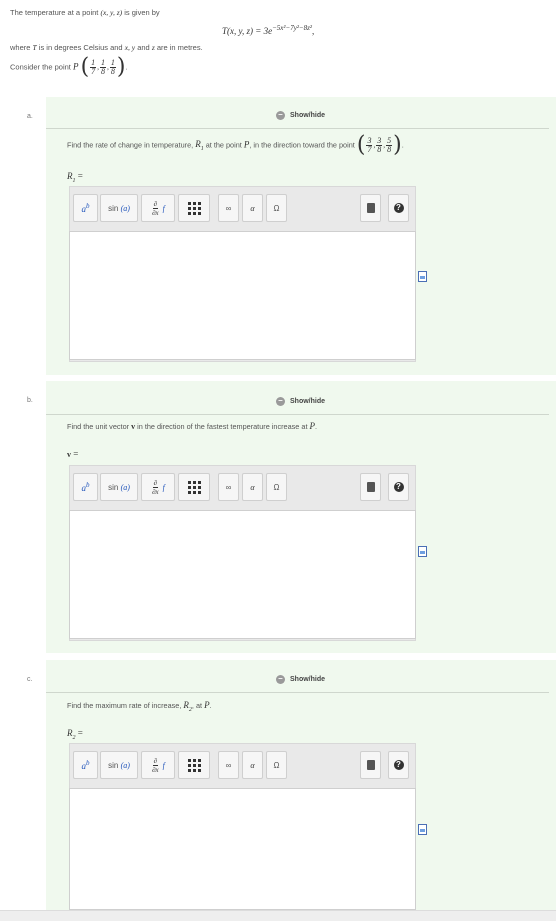  What do you see at coordinates (40, 67) in the screenshot?
I see `consider-lead: Consider the point` at bounding box center [40, 67].